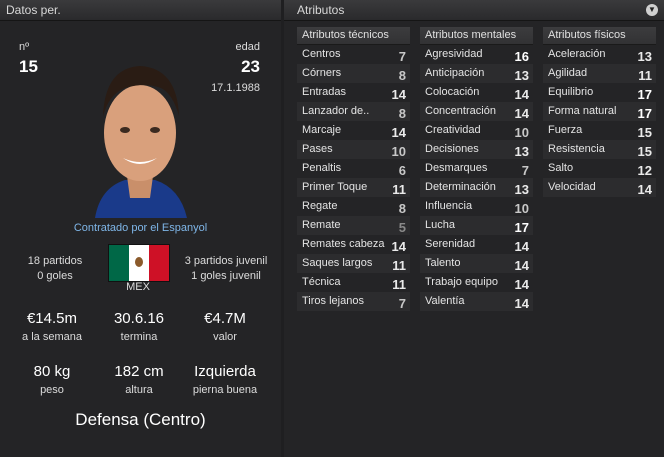 This screenshot has height=457, width=664. What do you see at coordinates (226, 276) in the screenshot?
I see `youth-goals: 1 goles juvenil` at bounding box center [226, 276].